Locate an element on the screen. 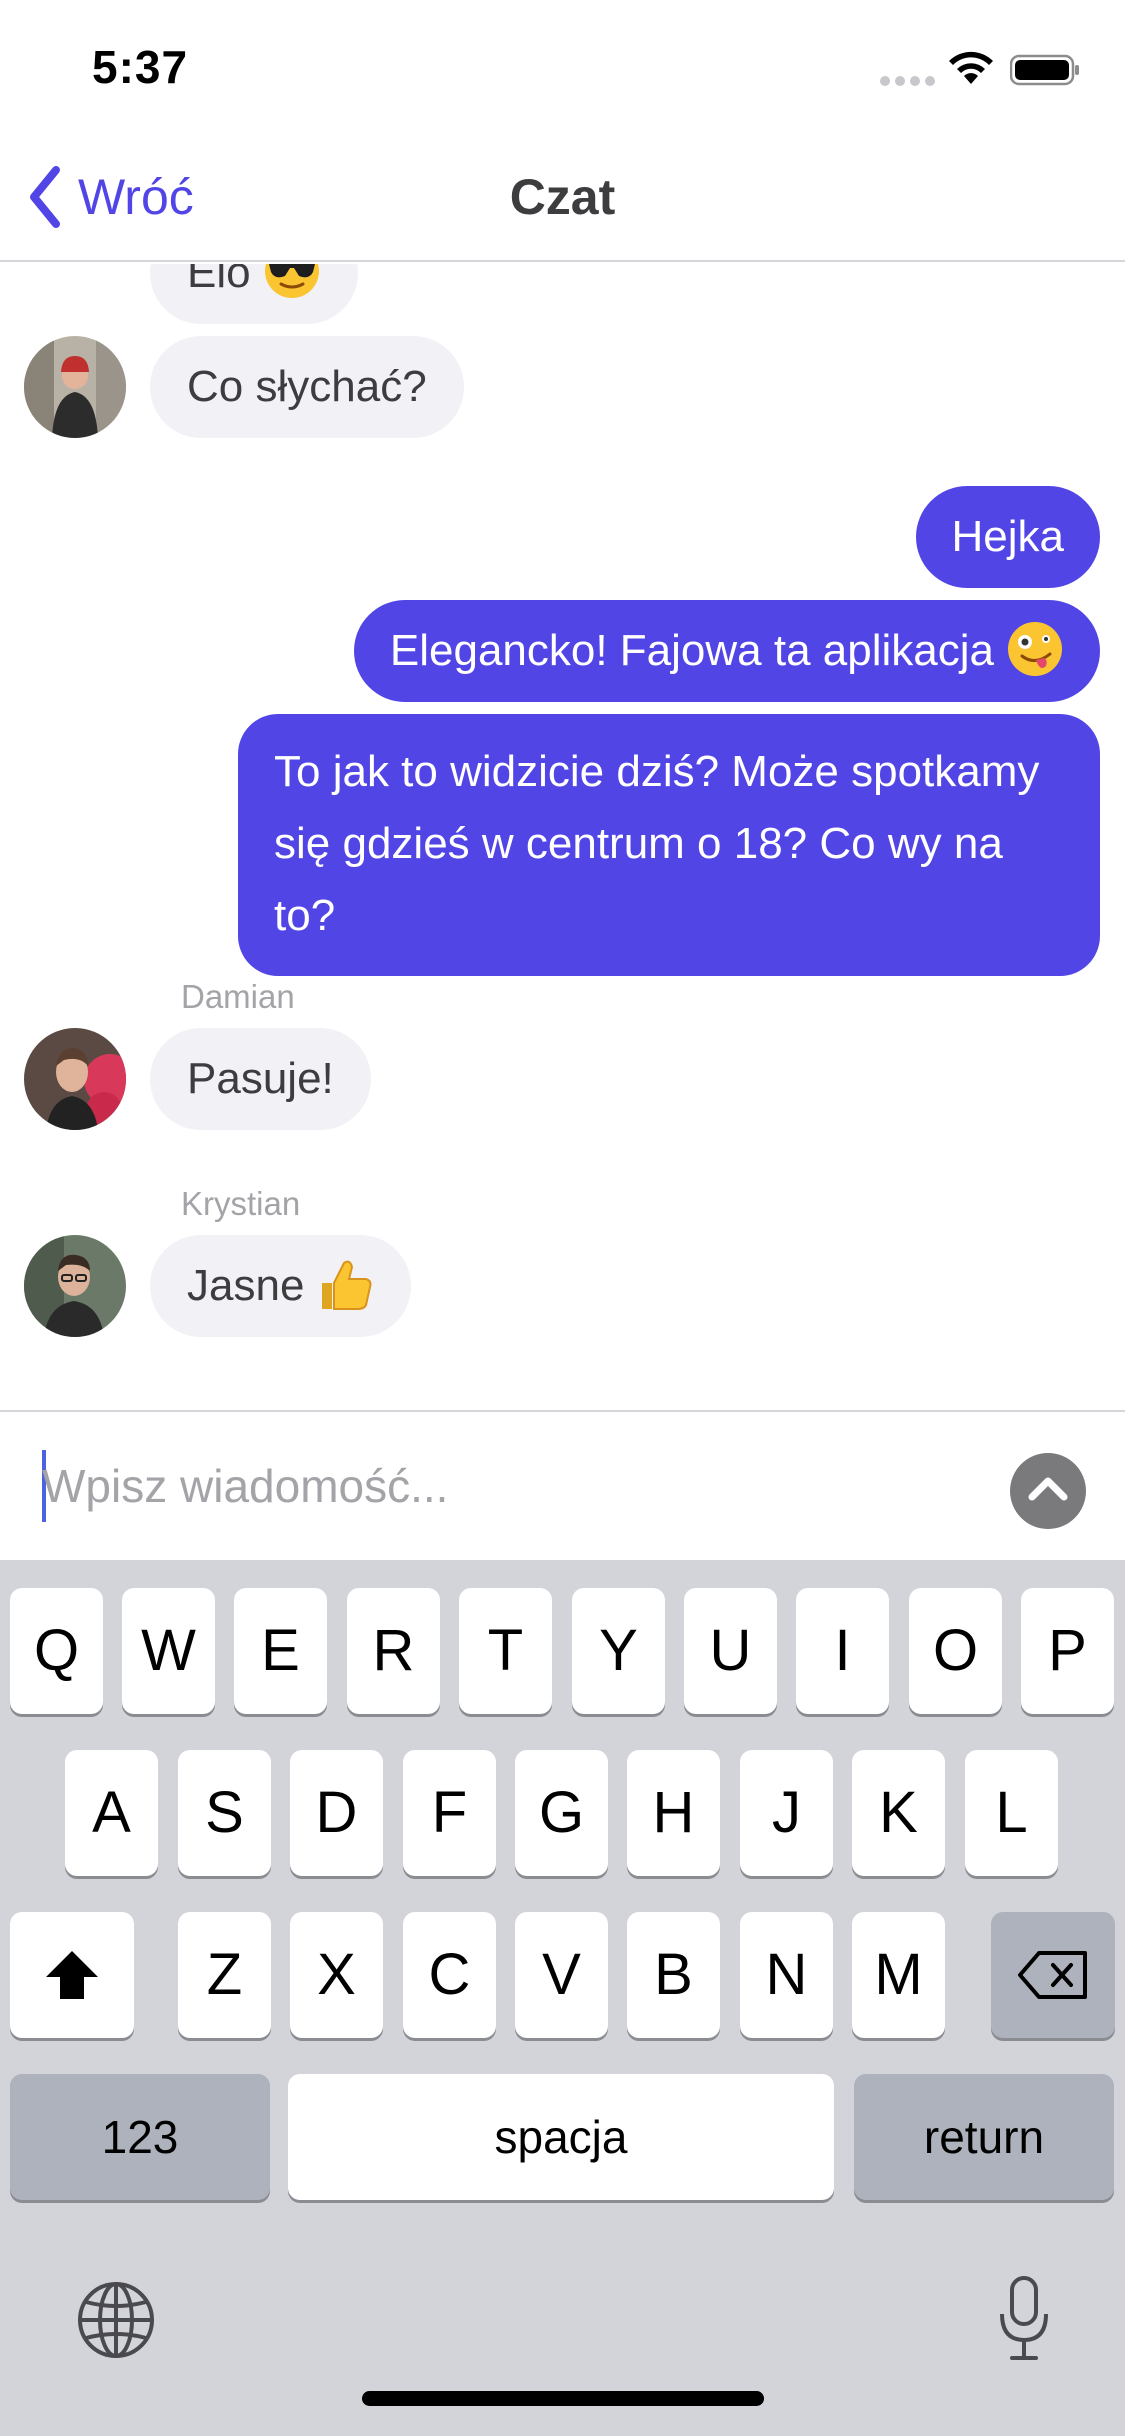  key-h: H is located at coordinates (673, 1813).